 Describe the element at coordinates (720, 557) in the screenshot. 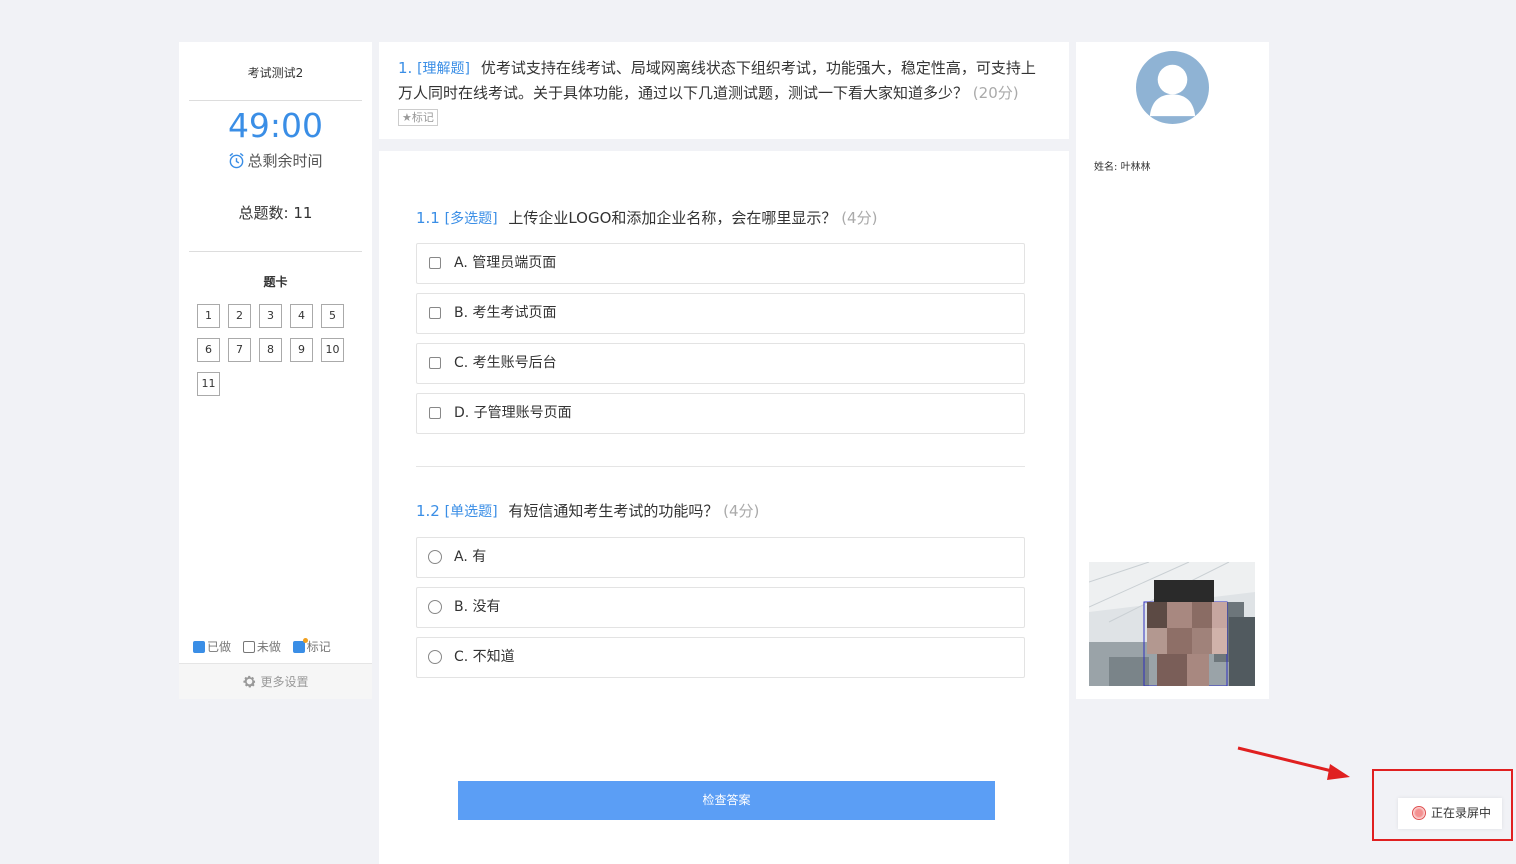

I see `option-radio-item: A. 有` at that location.